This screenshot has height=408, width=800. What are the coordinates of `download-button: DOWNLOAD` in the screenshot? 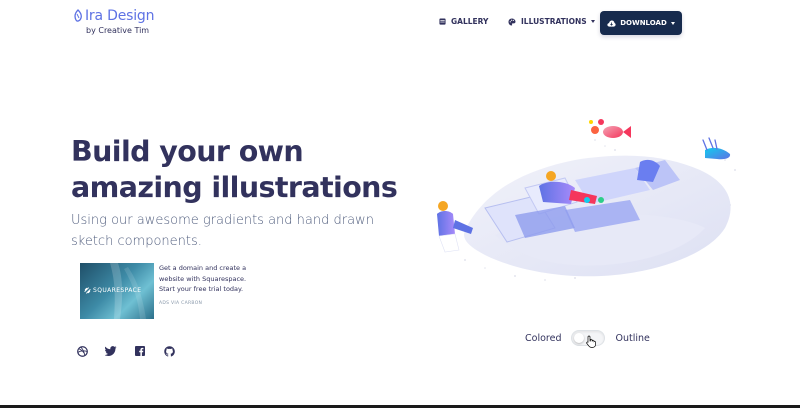 It's located at (641, 23).